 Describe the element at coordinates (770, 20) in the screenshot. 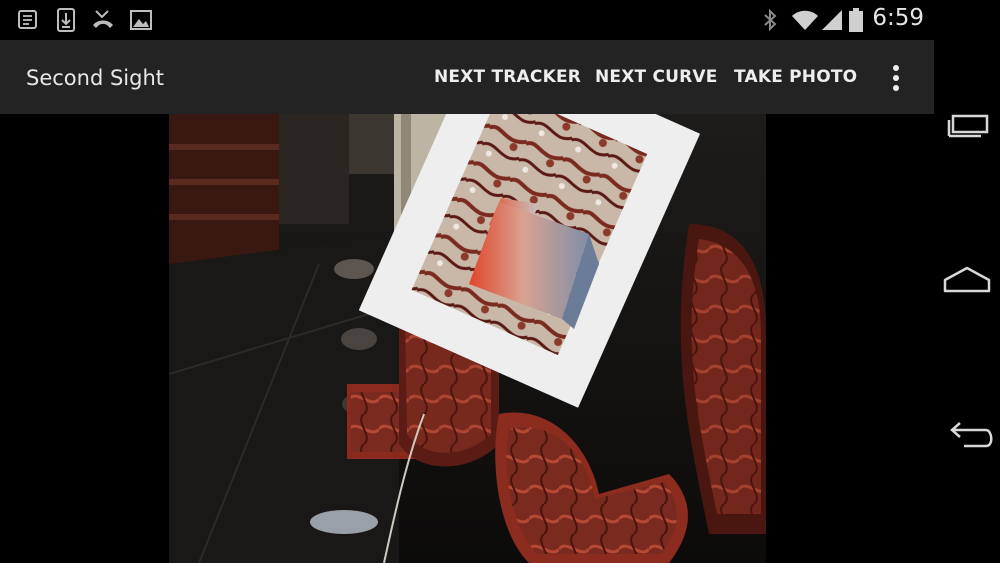

I see `bluetooth-icon` at that location.